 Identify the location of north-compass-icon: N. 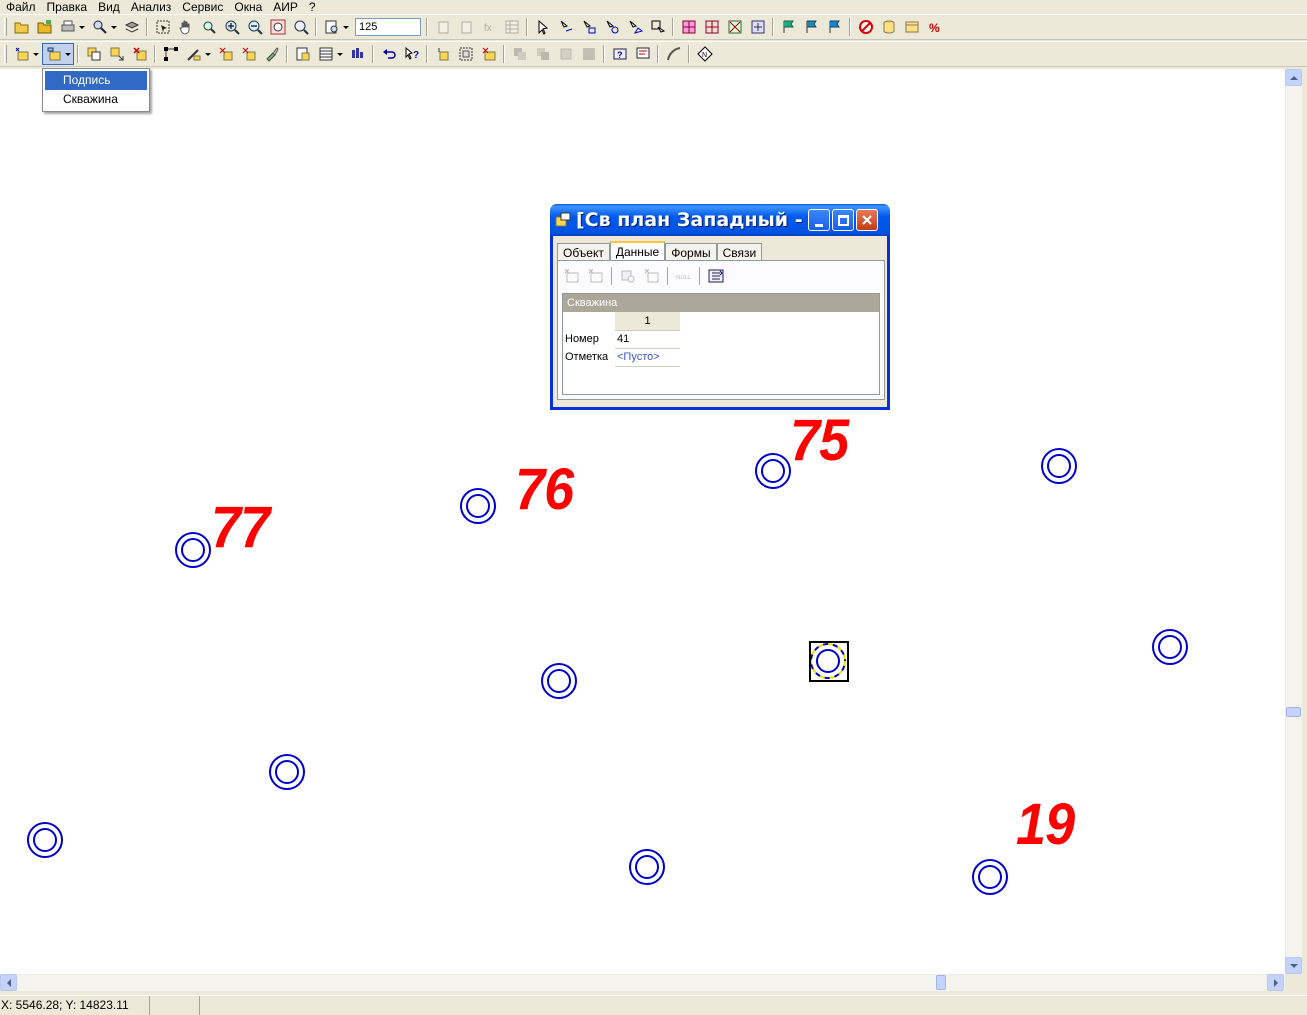
(704, 54).